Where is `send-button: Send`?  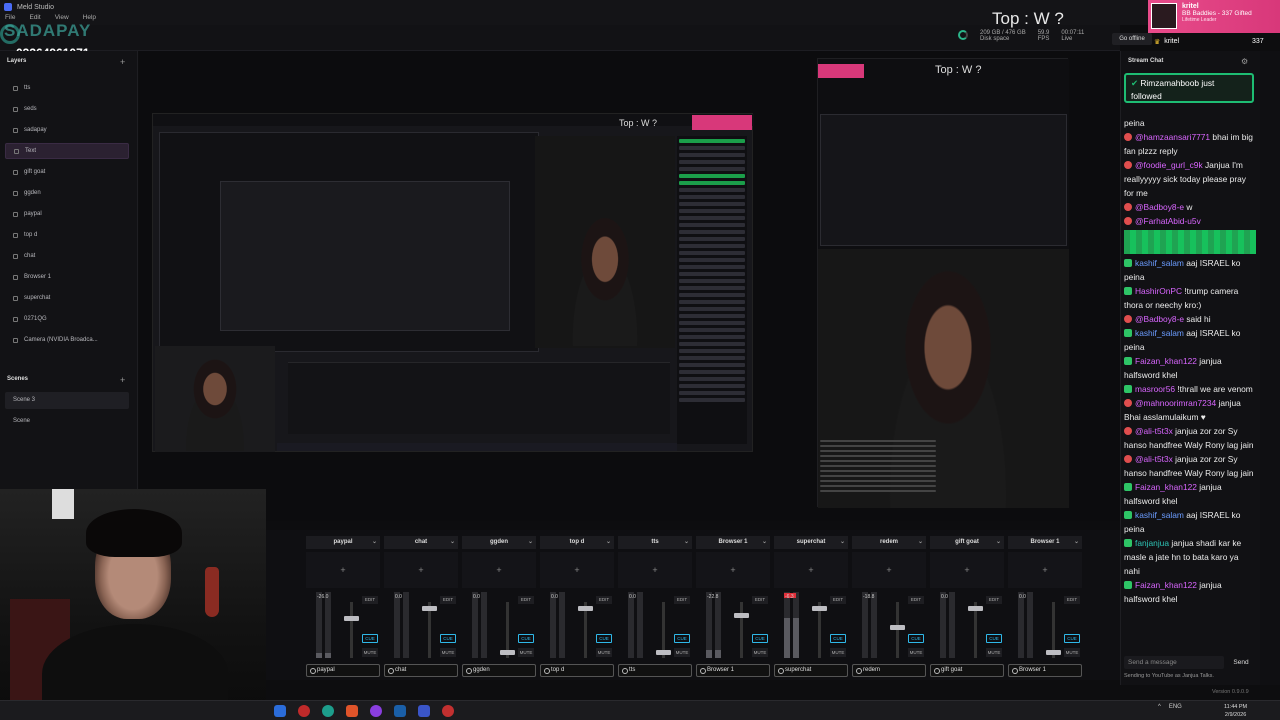
send-button: Send is located at coordinates (1241, 662).